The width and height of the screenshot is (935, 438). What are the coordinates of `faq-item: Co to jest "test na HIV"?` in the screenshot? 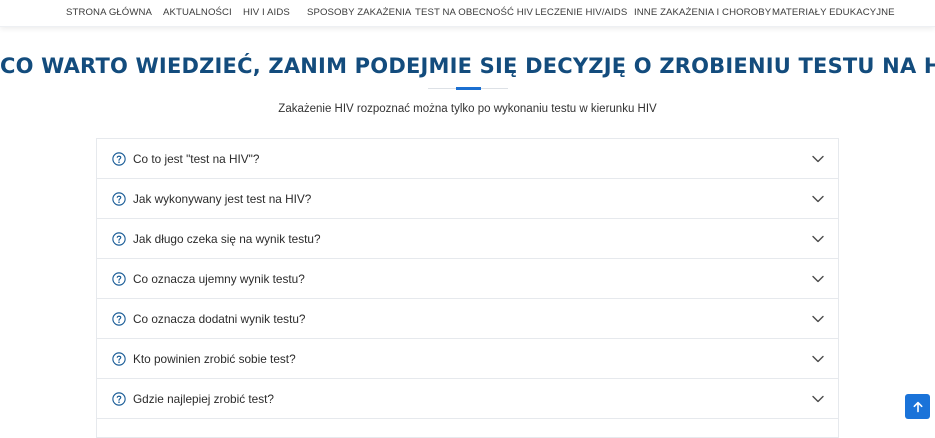 It's located at (467, 159).